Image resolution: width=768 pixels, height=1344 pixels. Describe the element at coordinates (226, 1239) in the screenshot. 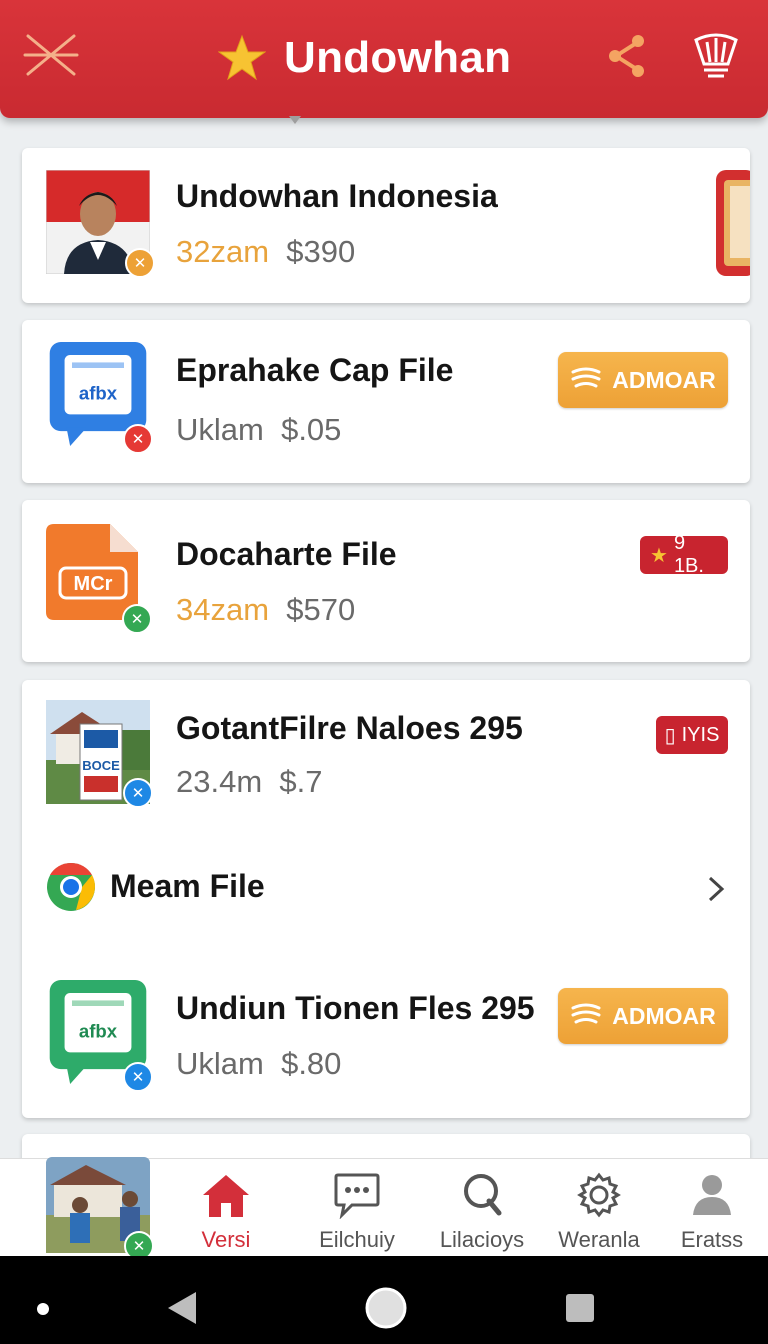

I see `nav-label: Versi` at that location.